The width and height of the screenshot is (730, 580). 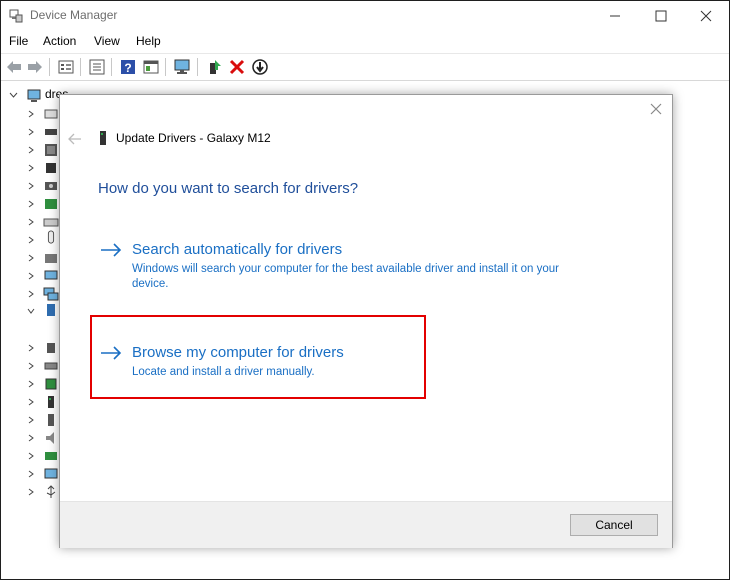 What do you see at coordinates (51, 186) in the screenshot?
I see `cameras-icon` at bounding box center [51, 186].